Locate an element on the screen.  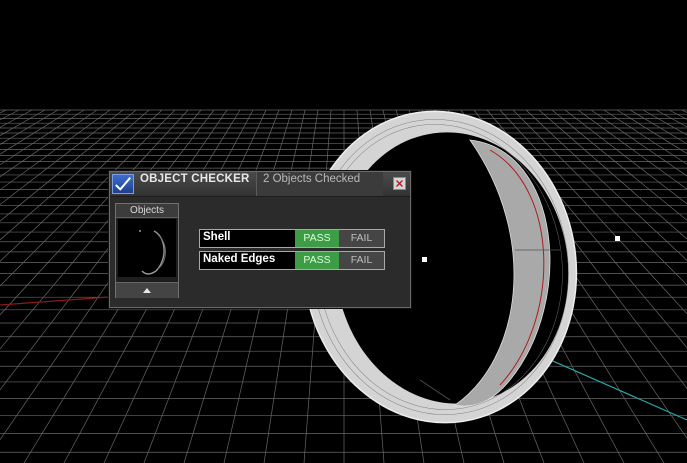
check-label: Shell is located at coordinates (217, 237).